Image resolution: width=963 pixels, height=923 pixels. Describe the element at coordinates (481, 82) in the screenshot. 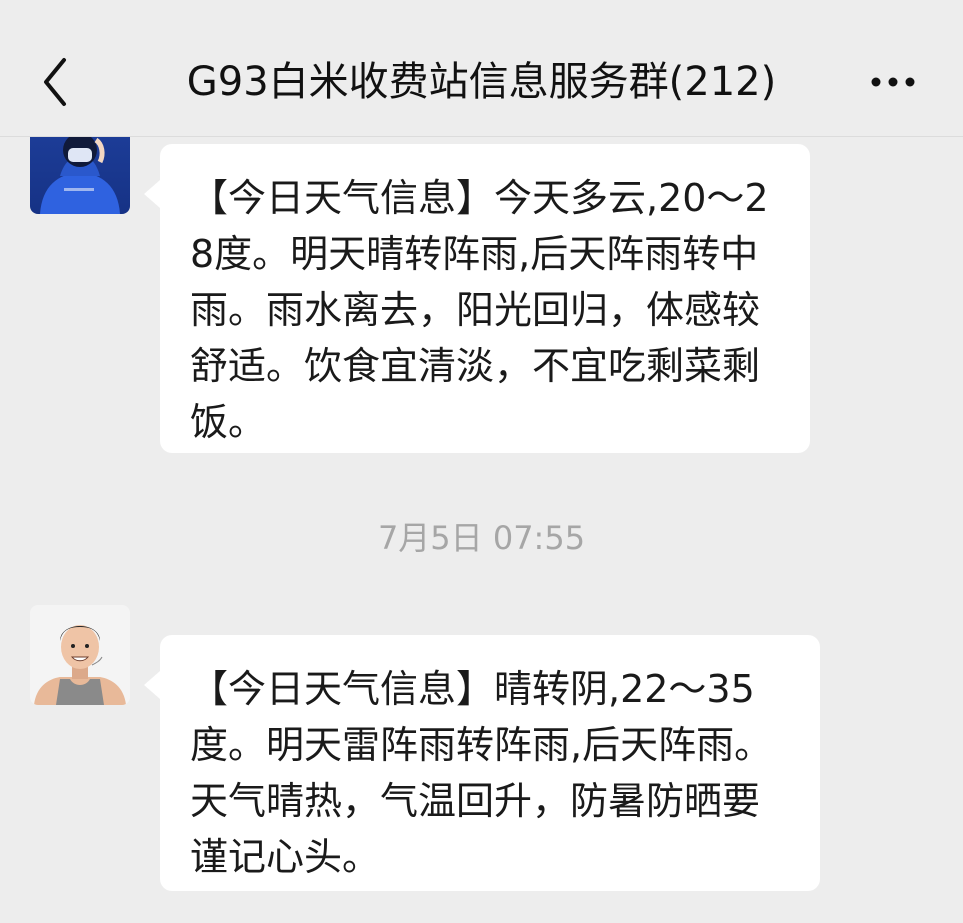

I see `chat-title: G93白米收费站信息服务群(212)` at that location.